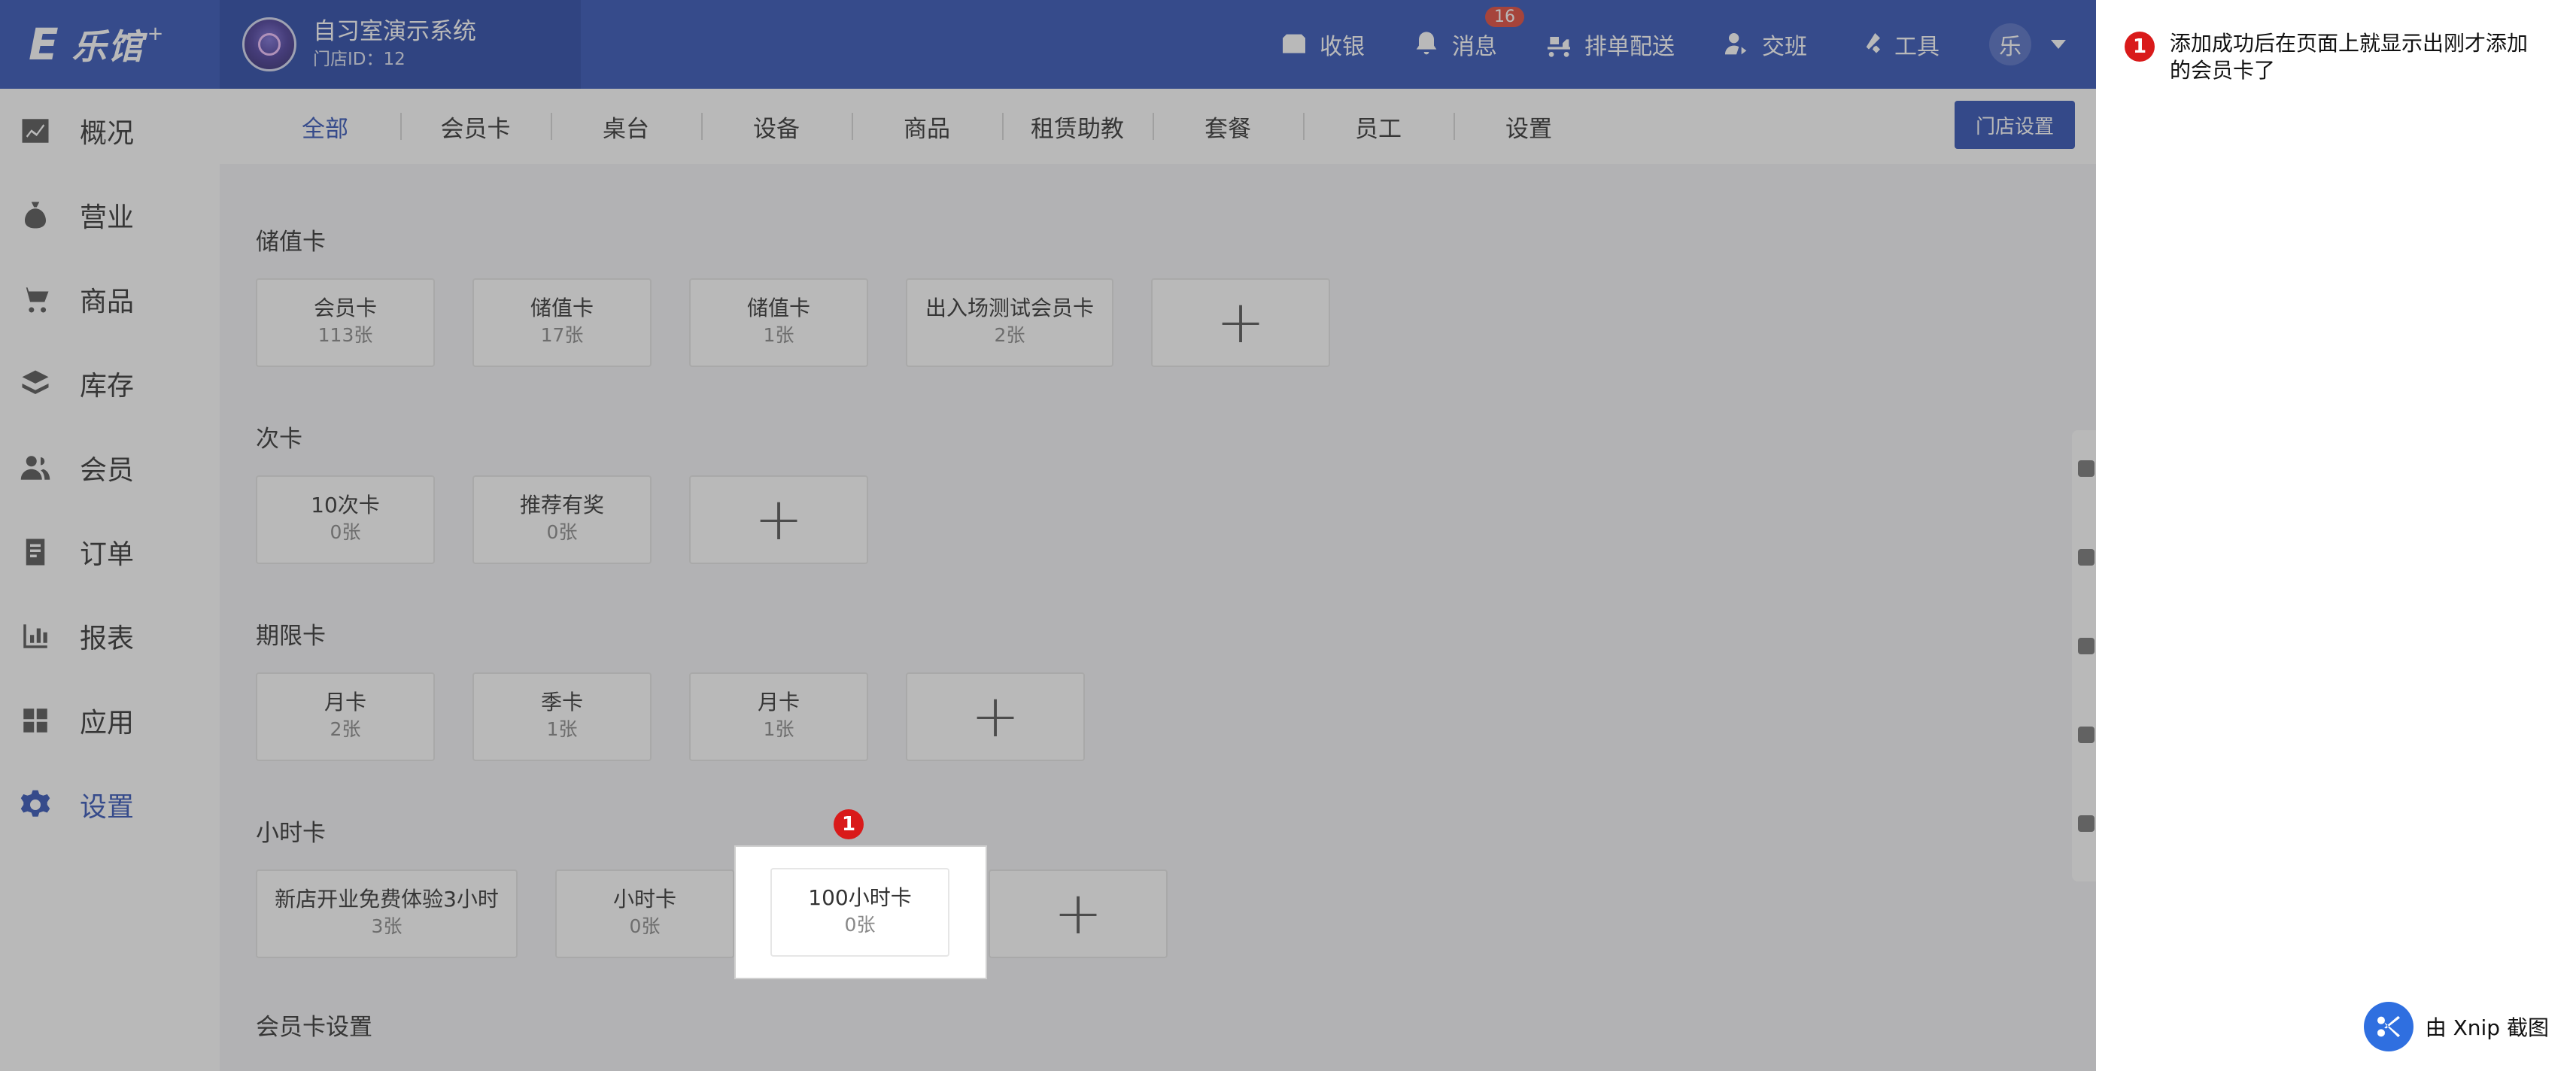 The width and height of the screenshot is (2576, 1071). Describe the element at coordinates (2140, 47) in the screenshot. I see `annotation-number: 1` at that location.